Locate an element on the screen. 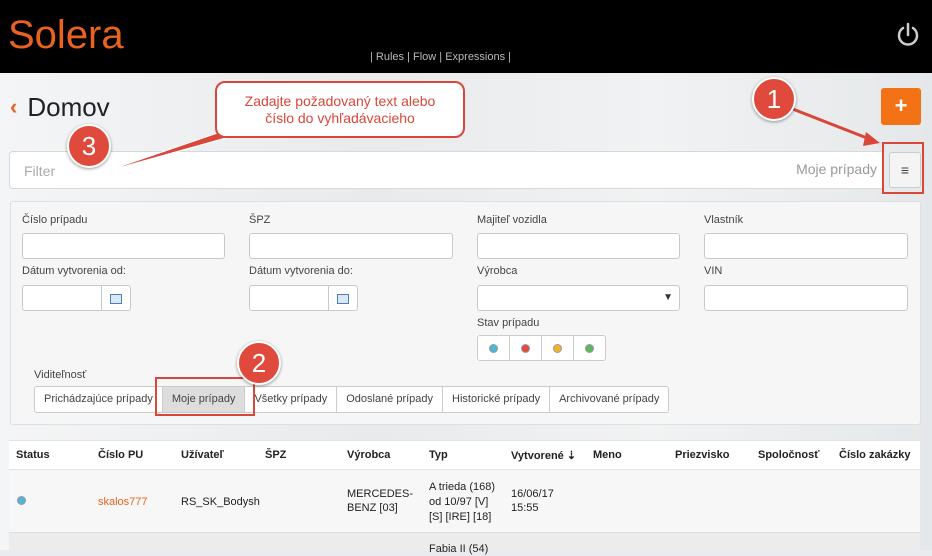 The image size is (932, 556). highlight-menu-button is located at coordinates (903, 168).